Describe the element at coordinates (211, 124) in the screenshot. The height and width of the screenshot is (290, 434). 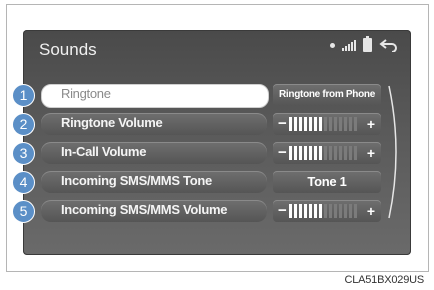
I see `list-item-ringtone-volume: 2 Ringtone Volume − +` at that location.